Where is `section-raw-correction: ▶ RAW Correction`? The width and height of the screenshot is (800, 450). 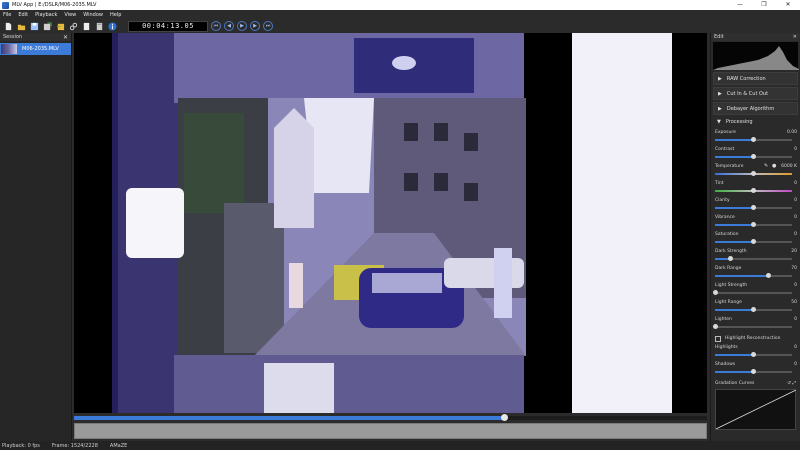
section-raw-correction: ▶ RAW Correction is located at coordinates (755, 78).